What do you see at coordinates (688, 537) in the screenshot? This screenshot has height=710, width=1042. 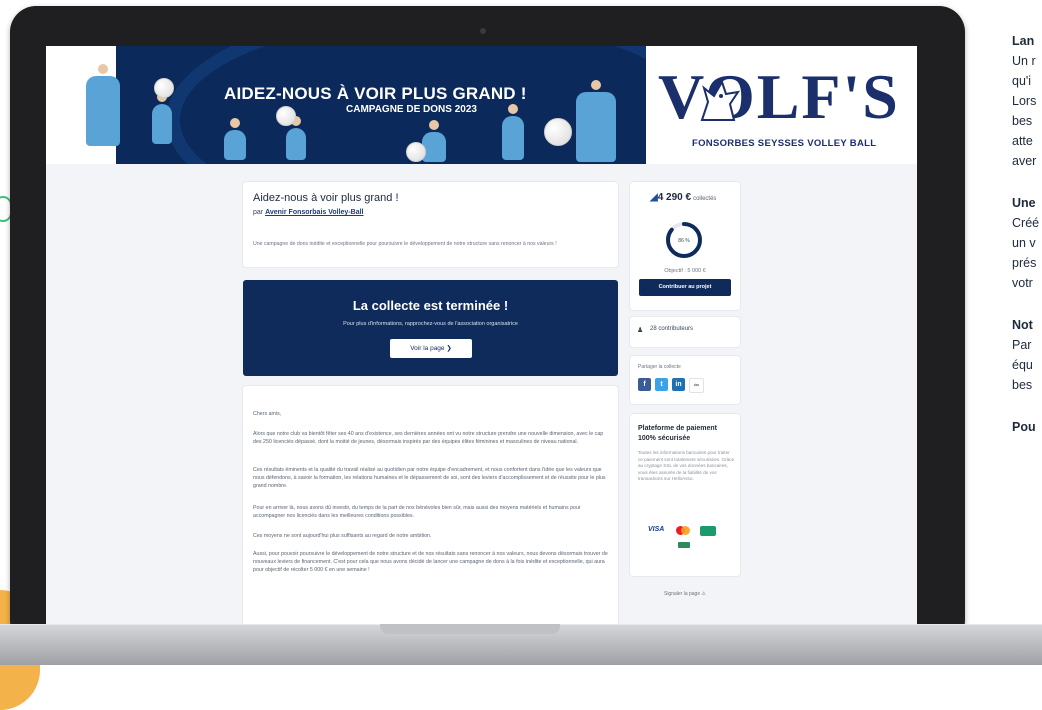 I see `payment-logos: VISA` at bounding box center [688, 537].